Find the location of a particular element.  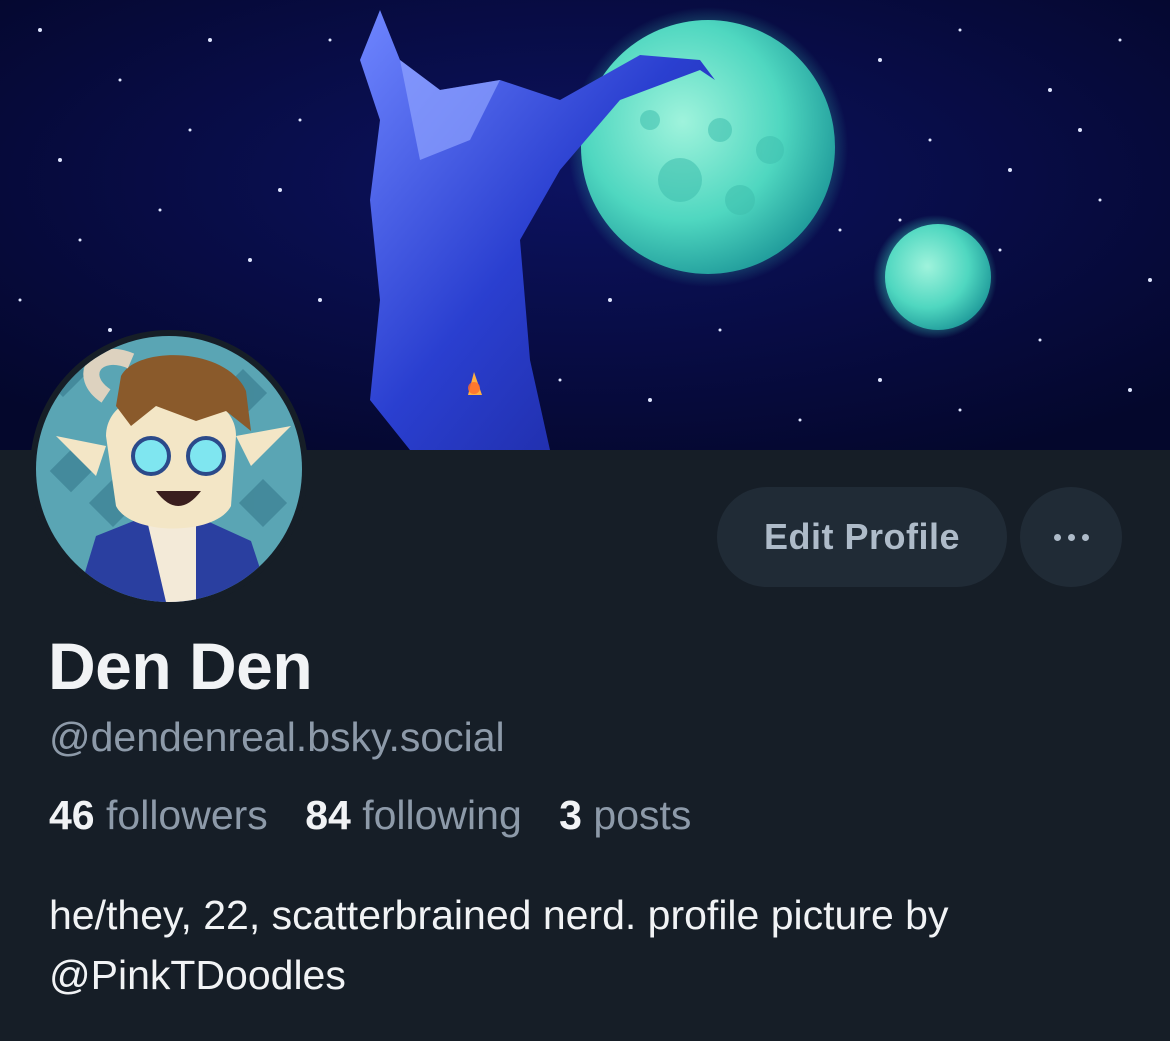

display-name: Den Den is located at coordinates (180, 666).